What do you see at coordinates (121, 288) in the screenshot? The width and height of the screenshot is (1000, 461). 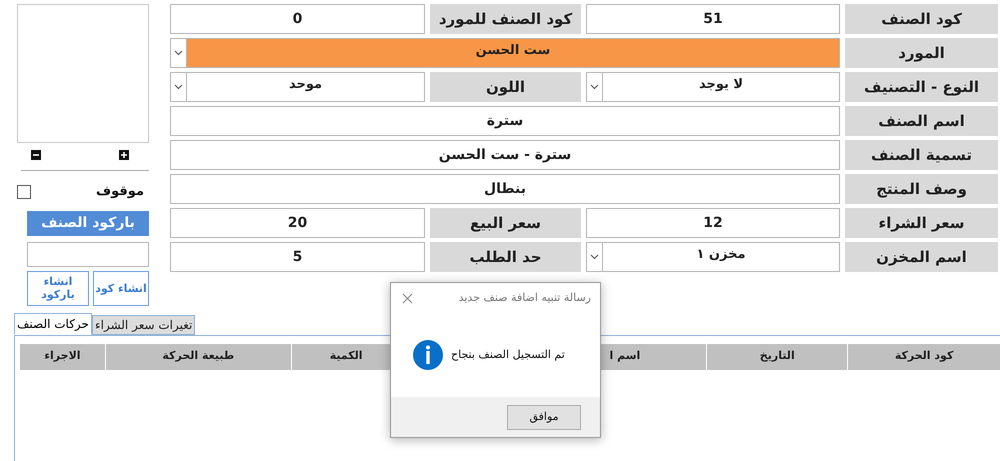 I see `create-code-button: انشاء كود` at bounding box center [121, 288].